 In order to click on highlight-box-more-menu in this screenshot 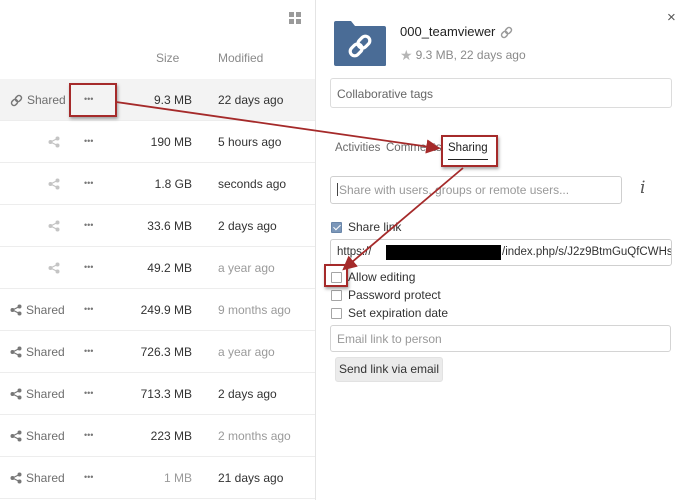, I will do `click(93, 100)`.